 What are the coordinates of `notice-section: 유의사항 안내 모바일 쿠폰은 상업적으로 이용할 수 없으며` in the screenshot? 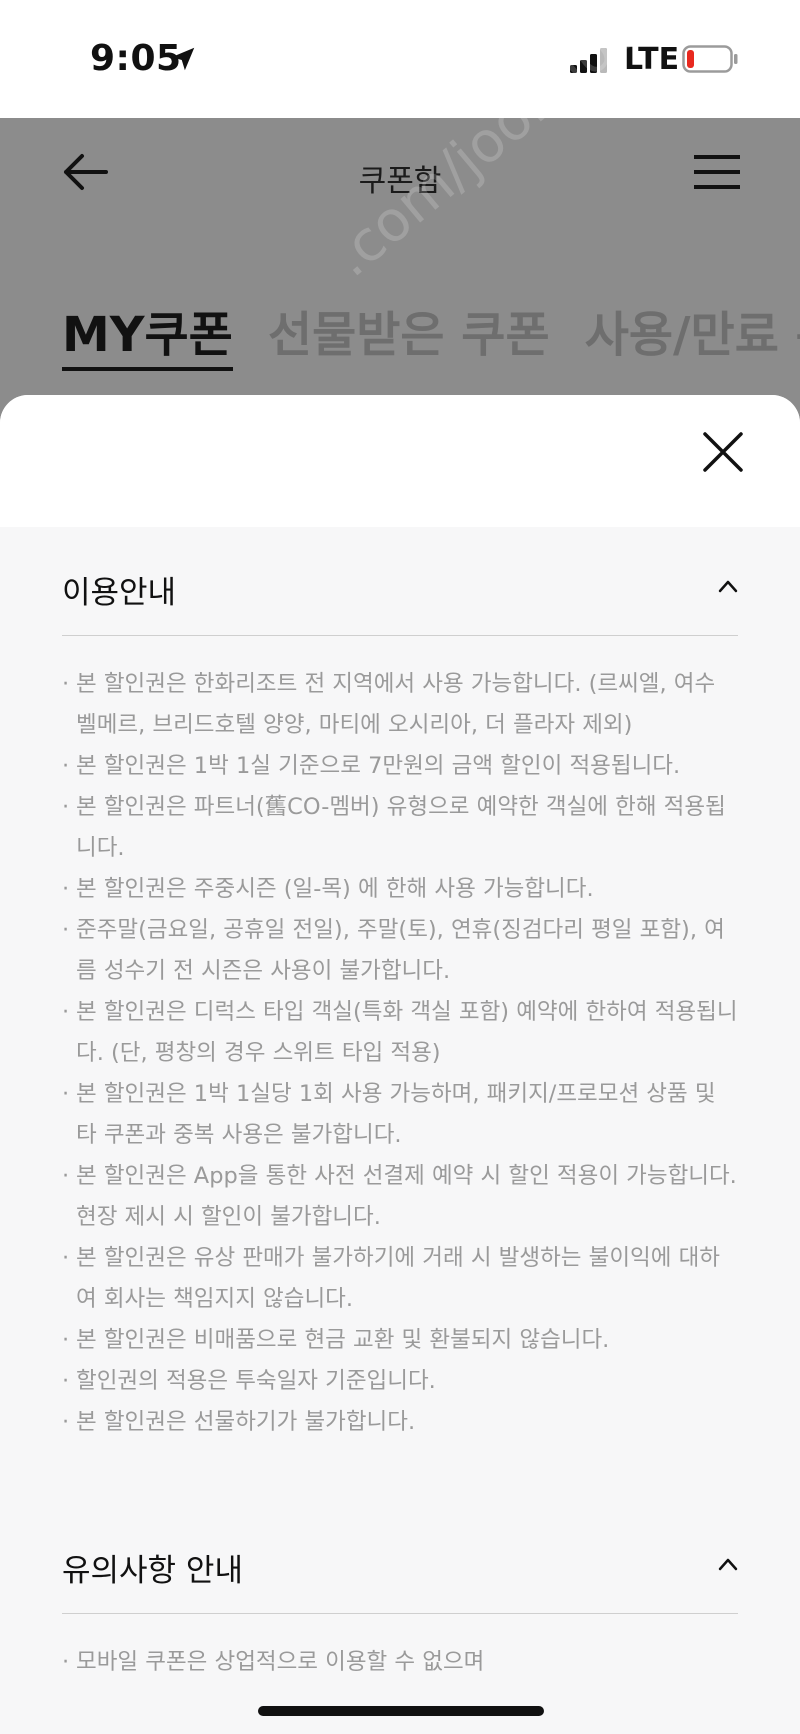 It's located at (400, 1594).